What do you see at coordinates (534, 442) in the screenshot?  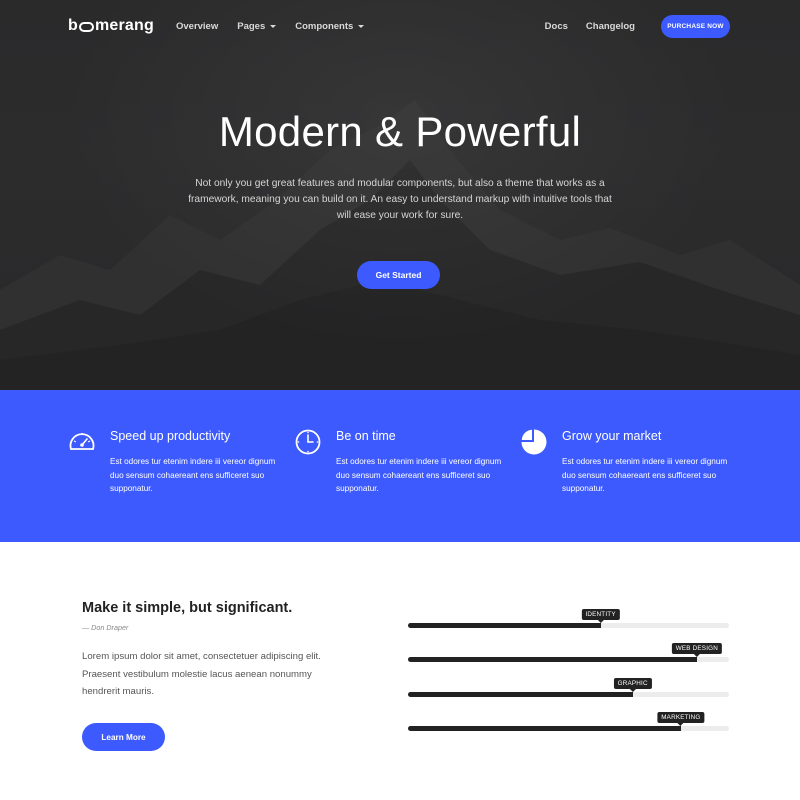 I see `pie-chart-icon` at bounding box center [534, 442].